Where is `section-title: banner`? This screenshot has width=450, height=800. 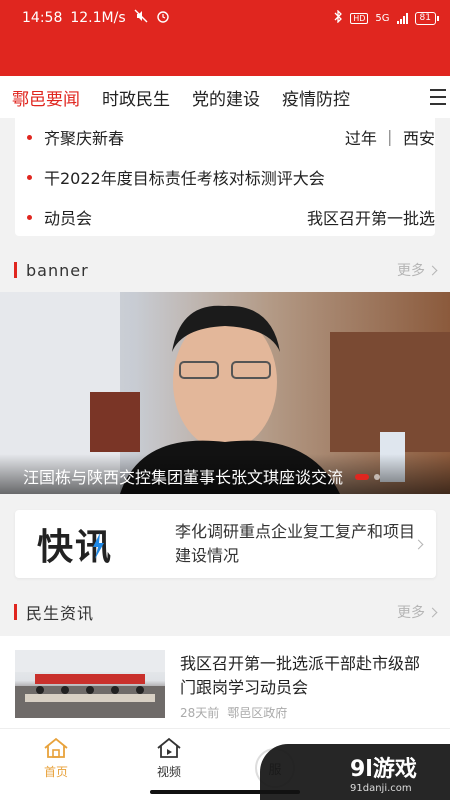 section-title: banner is located at coordinates (57, 270).